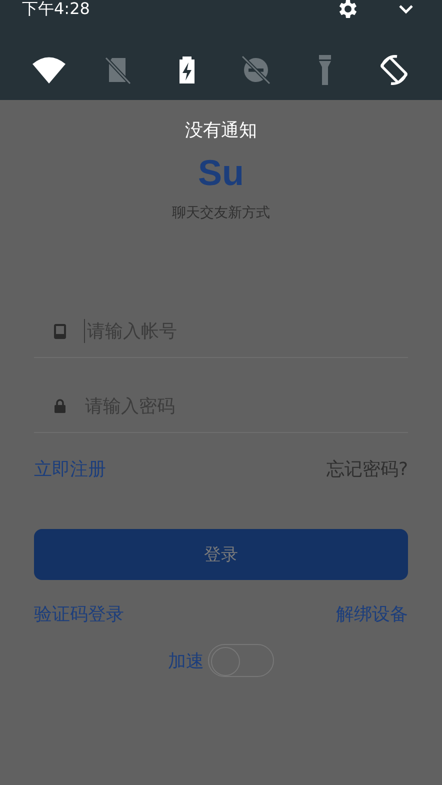  What do you see at coordinates (79, 614) in the screenshot?
I see `code-login-link: 验证码登录` at bounding box center [79, 614].